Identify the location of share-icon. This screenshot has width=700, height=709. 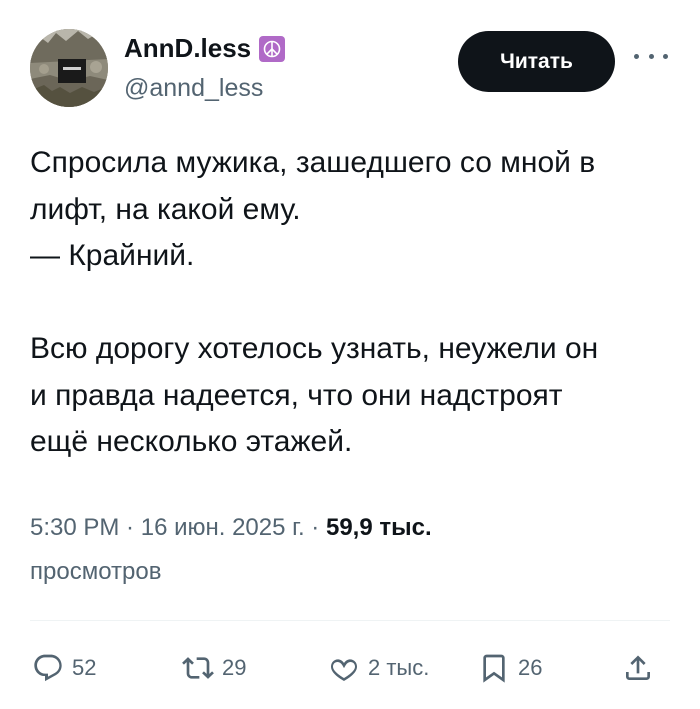
(638, 668).